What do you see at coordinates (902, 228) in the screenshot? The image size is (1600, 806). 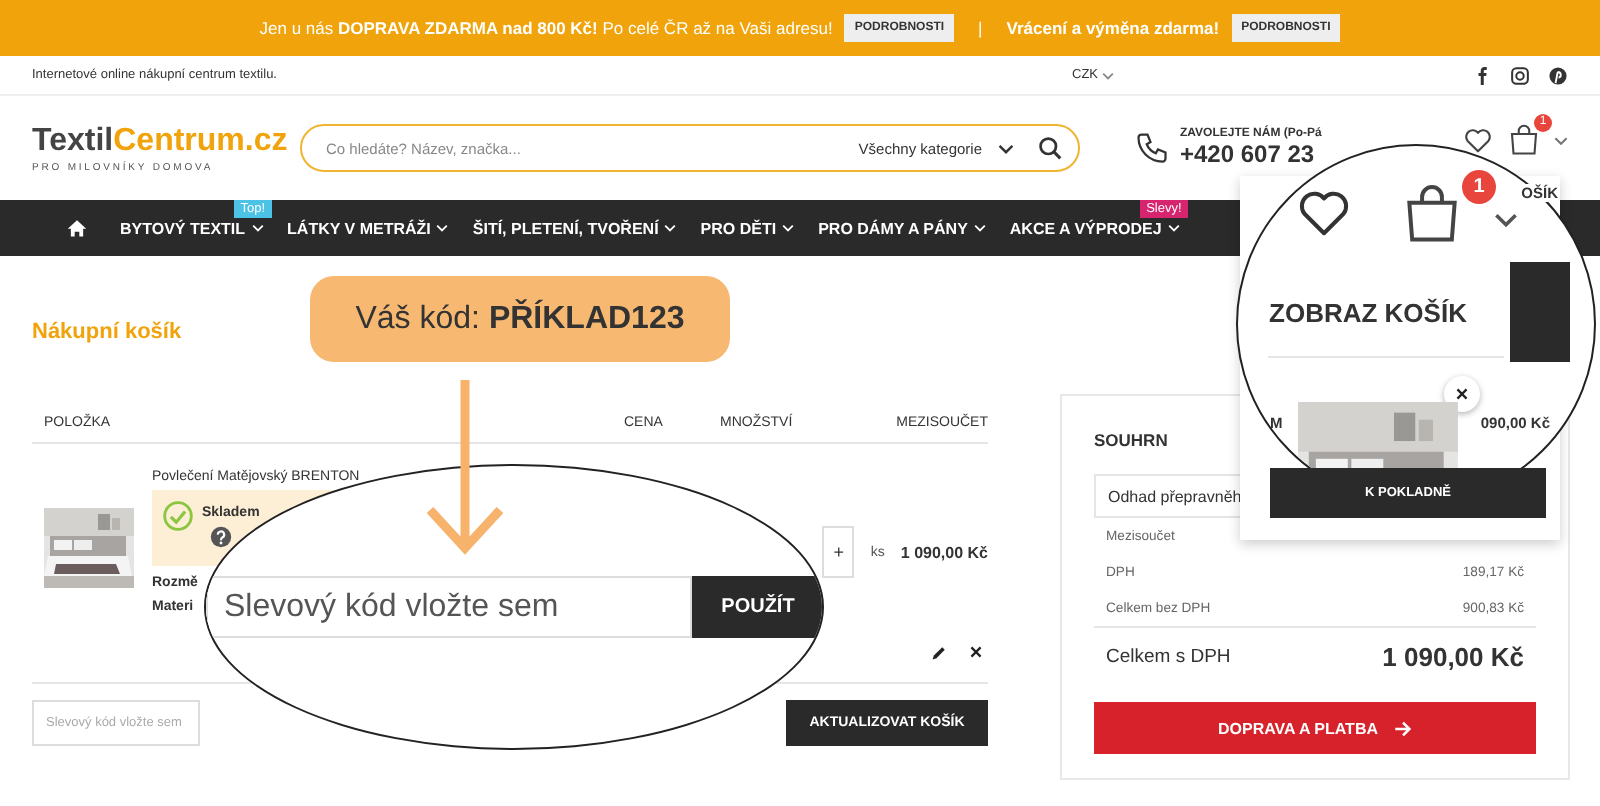 I see `nav-item: PRO DÁMY A PÁNY` at bounding box center [902, 228].